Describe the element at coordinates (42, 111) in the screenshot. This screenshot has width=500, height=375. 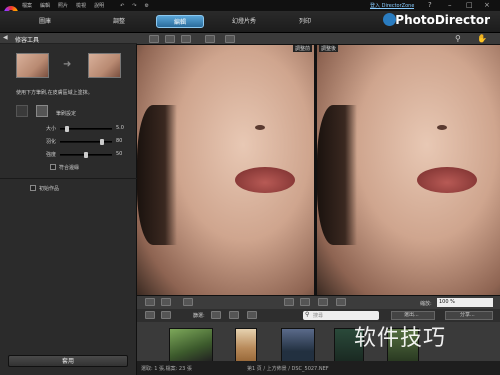
I see `eraser-icon` at that location.